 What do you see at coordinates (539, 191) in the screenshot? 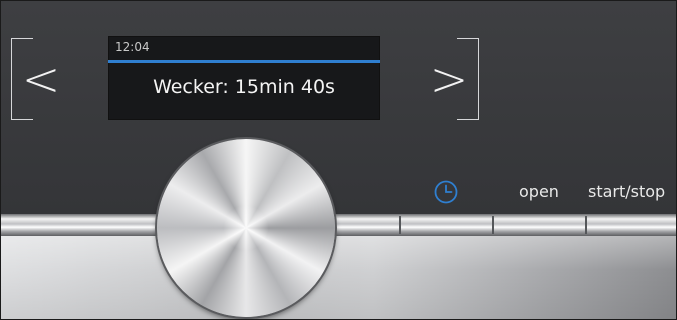
I see `open-button: open` at bounding box center [539, 191].